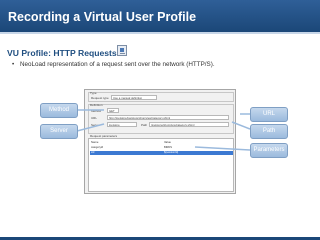  Describe the element at coordinates (241, 125) in the screenshot. I see `path-arrow` at that location.